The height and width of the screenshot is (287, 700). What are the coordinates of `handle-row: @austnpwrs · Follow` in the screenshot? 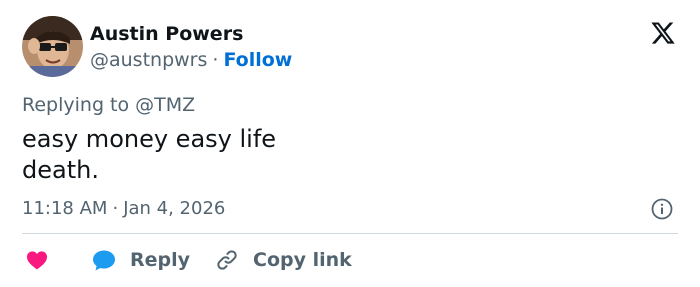 It's located at (191, 60).